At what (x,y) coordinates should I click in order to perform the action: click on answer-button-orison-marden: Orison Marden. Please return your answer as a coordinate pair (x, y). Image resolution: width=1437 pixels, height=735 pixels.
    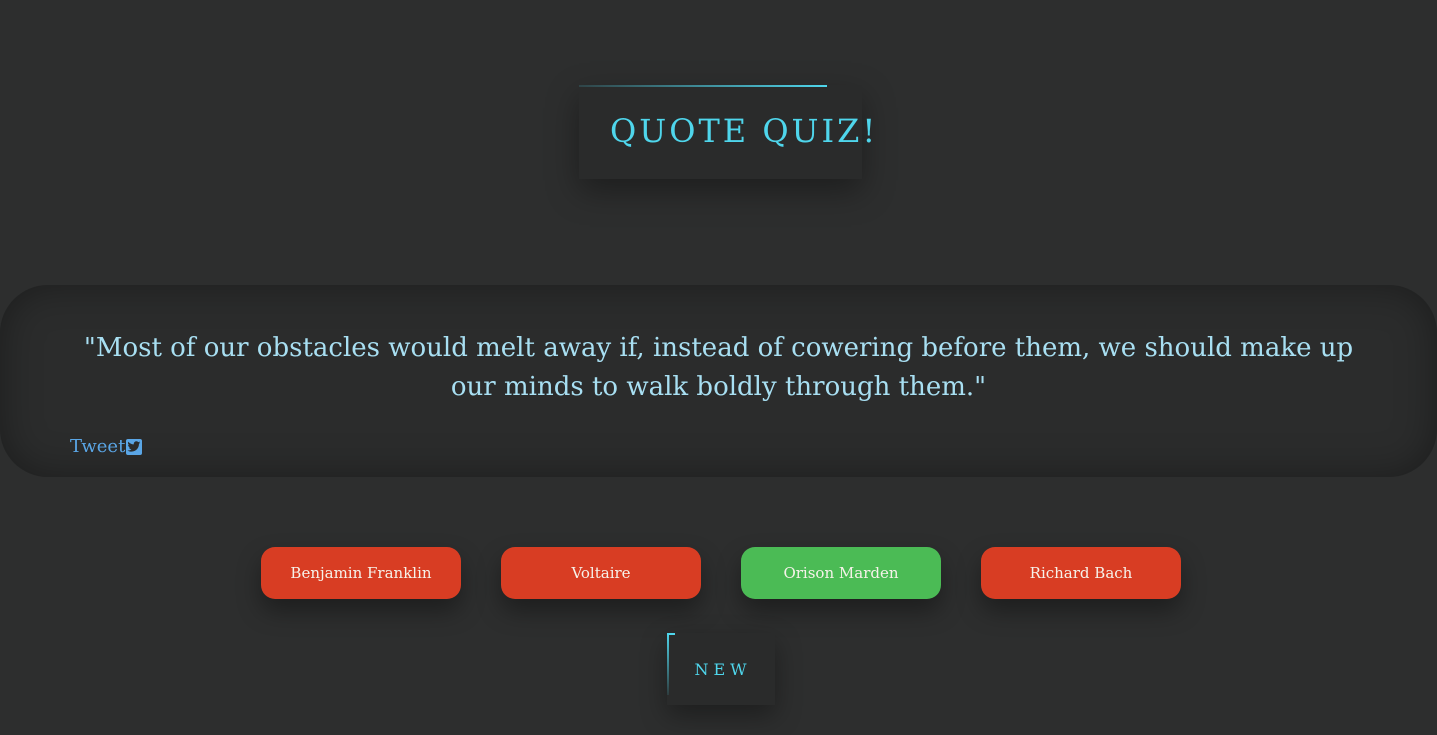
    Looking at the image, I should click on (841, 573).